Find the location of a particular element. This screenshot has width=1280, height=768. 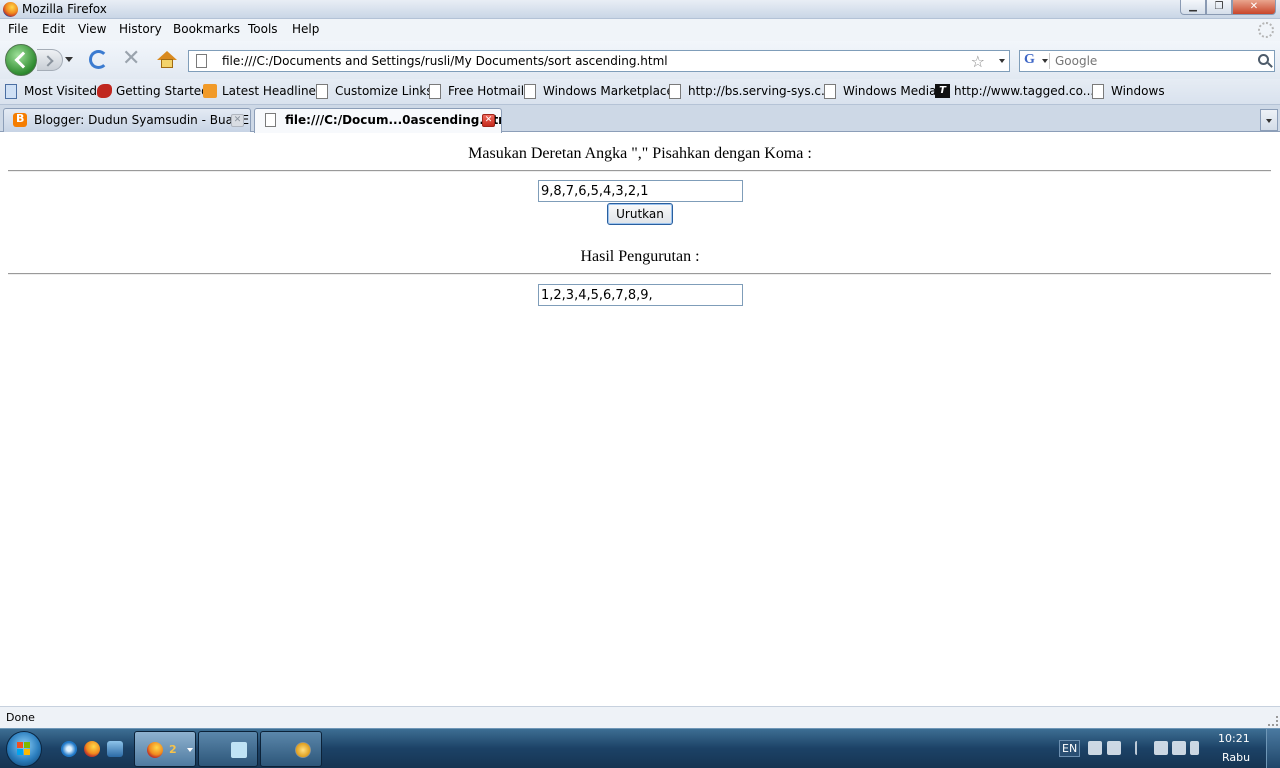

tab-blogger: Blogger: Dudun Syamsudin - Buat E... ✕ is located at coordinates (127, 120).